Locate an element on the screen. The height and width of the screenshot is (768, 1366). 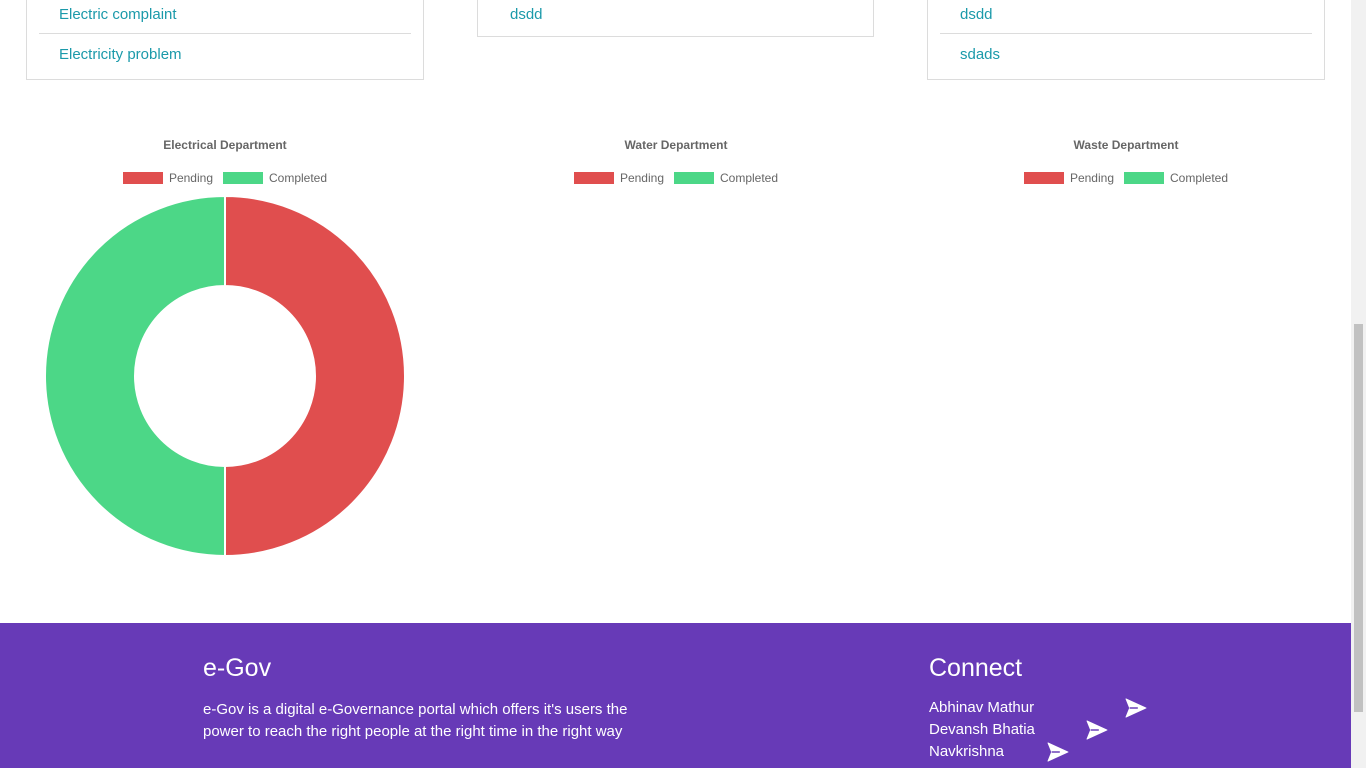
contact-name: Abhinav Mathur is located at coordinates (982, 707).